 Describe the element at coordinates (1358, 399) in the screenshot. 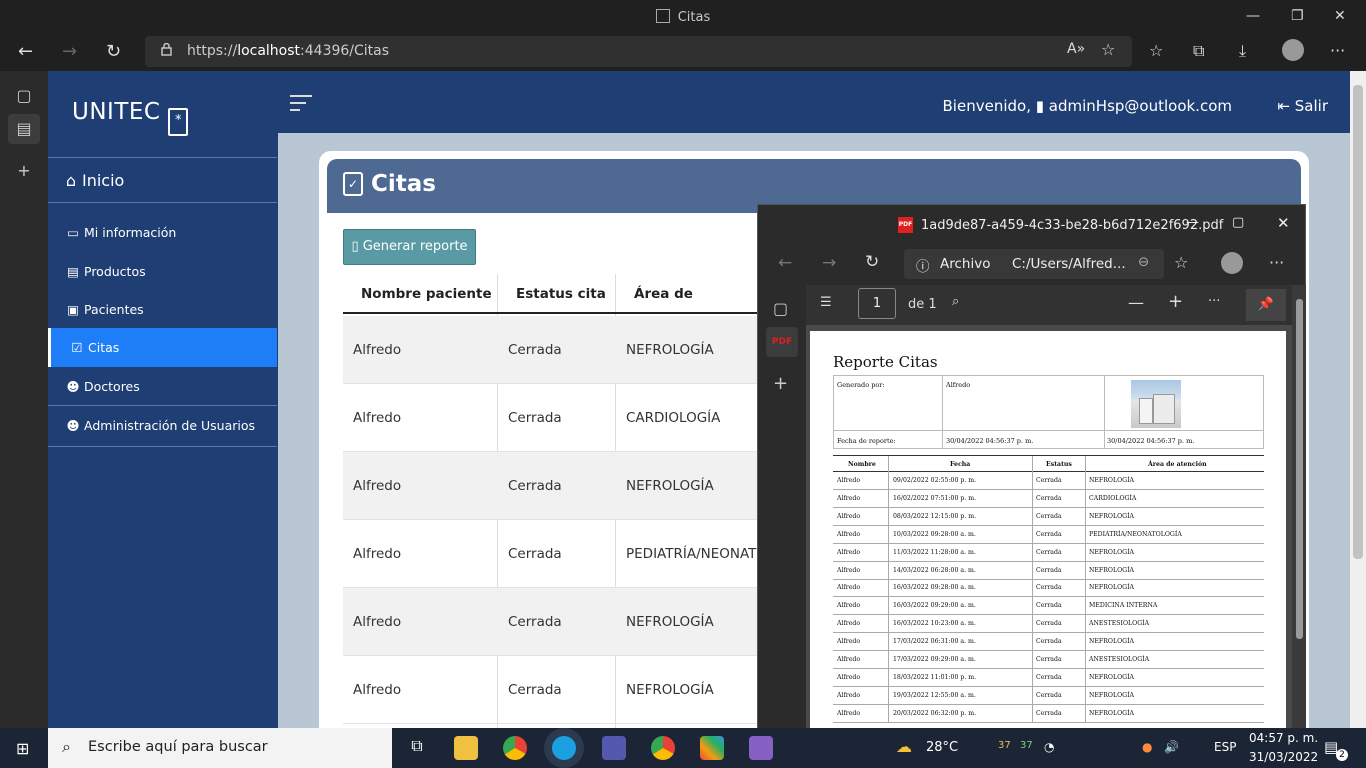

I see `page-scrollbar` at that location.